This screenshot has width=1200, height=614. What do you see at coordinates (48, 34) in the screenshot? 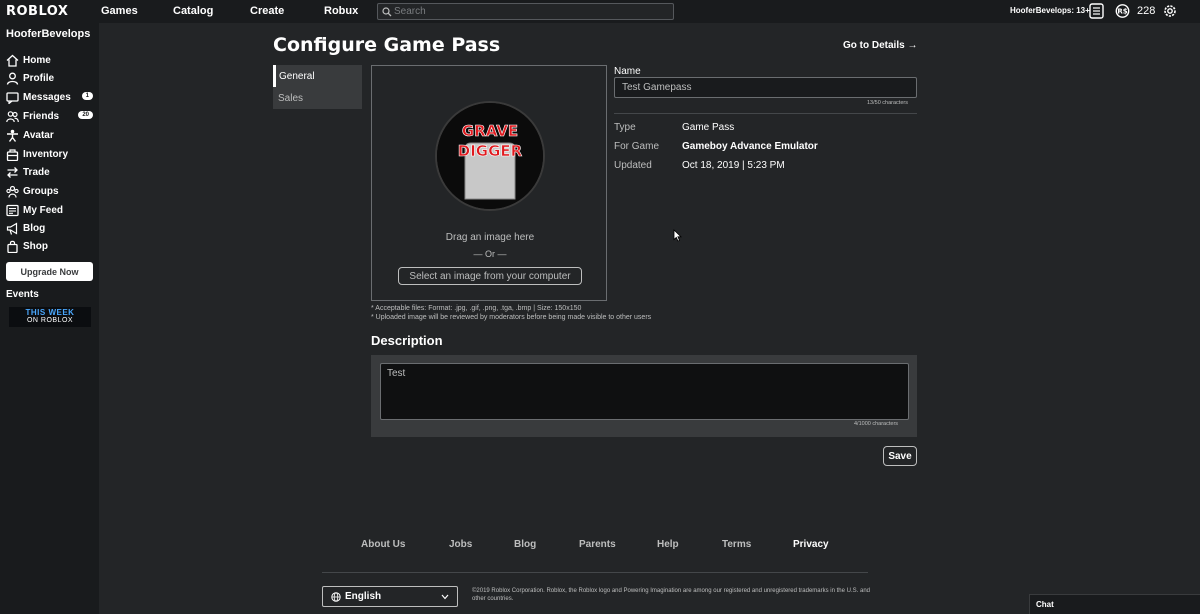
I see `sidebar-username: HooferBevelops` at bounding box center [48, 34].